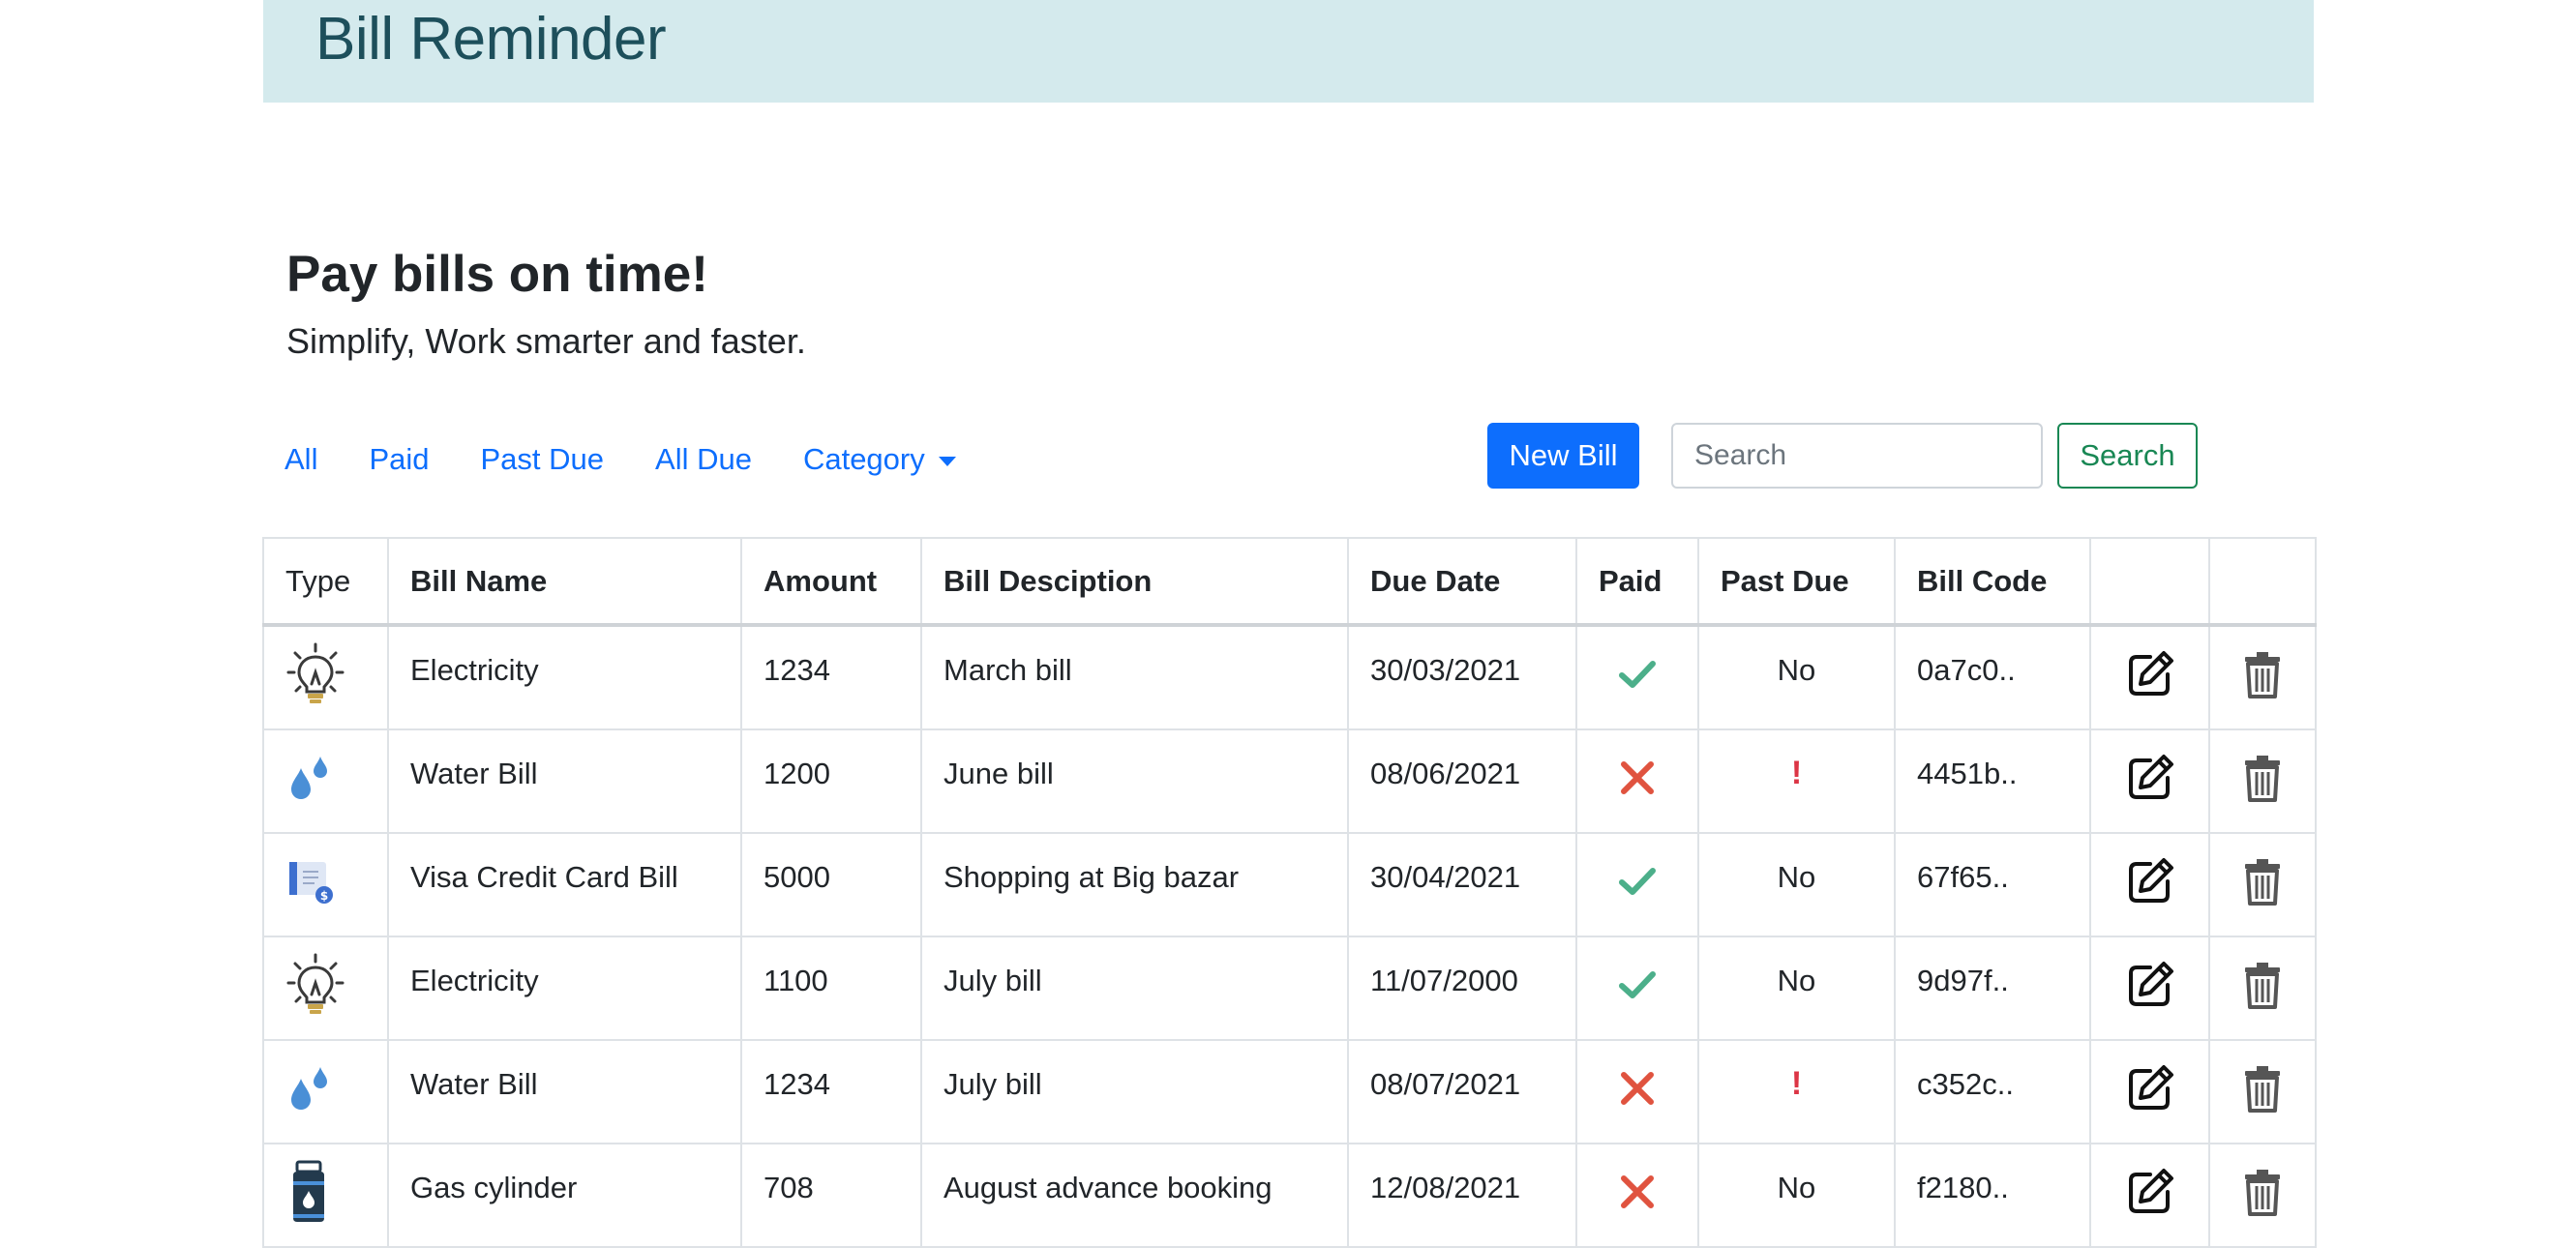  Describe the element at coordinates (301, 460) in the screenshot. I see `nav-all: All` at that location.